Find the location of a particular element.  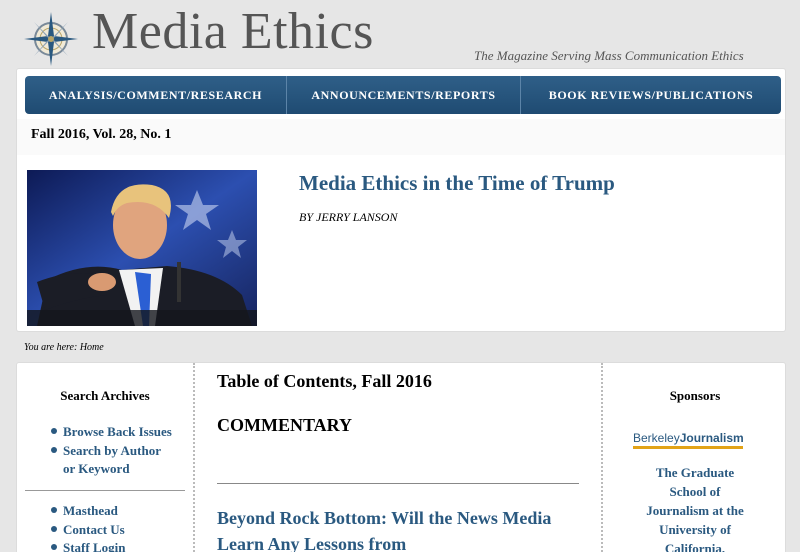

breadcrumb: You are here: Home is located at coordinates (64, 347).